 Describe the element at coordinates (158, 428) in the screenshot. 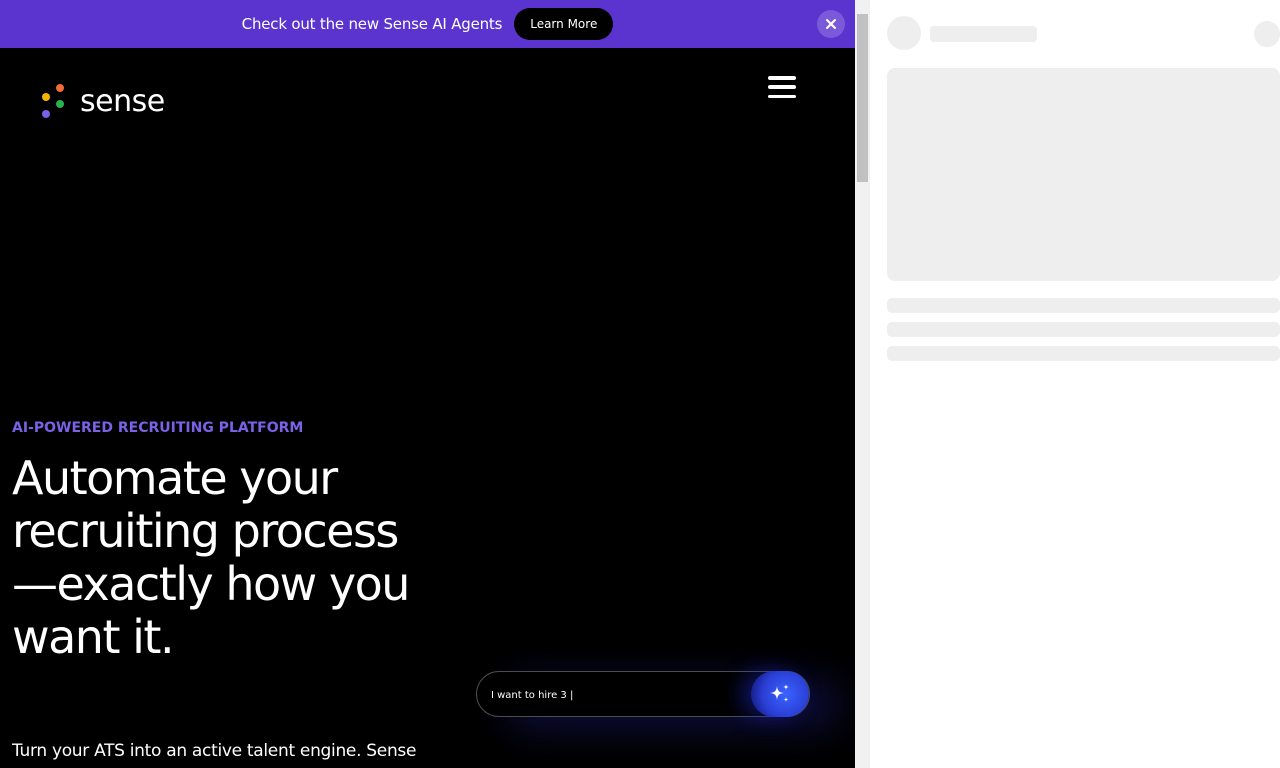

I see `hero-eyebrow: AI-POWERED RECRUITING PLATFORM` at that location.